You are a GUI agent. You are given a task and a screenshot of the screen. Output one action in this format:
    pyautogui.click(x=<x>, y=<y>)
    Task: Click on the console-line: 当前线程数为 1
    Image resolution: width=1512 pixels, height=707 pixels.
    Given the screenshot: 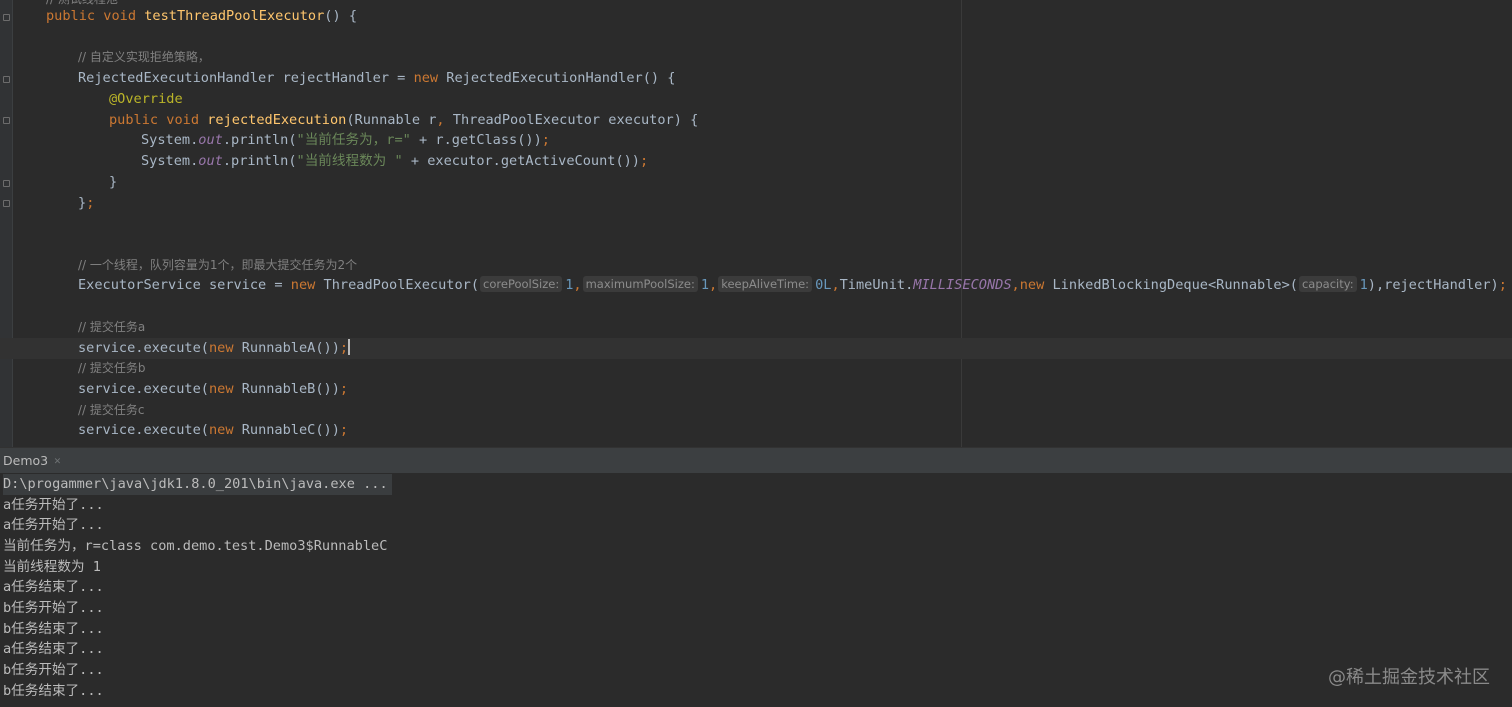 What is the action you would take?
    pyautogui.click(x=52, y=567)
    